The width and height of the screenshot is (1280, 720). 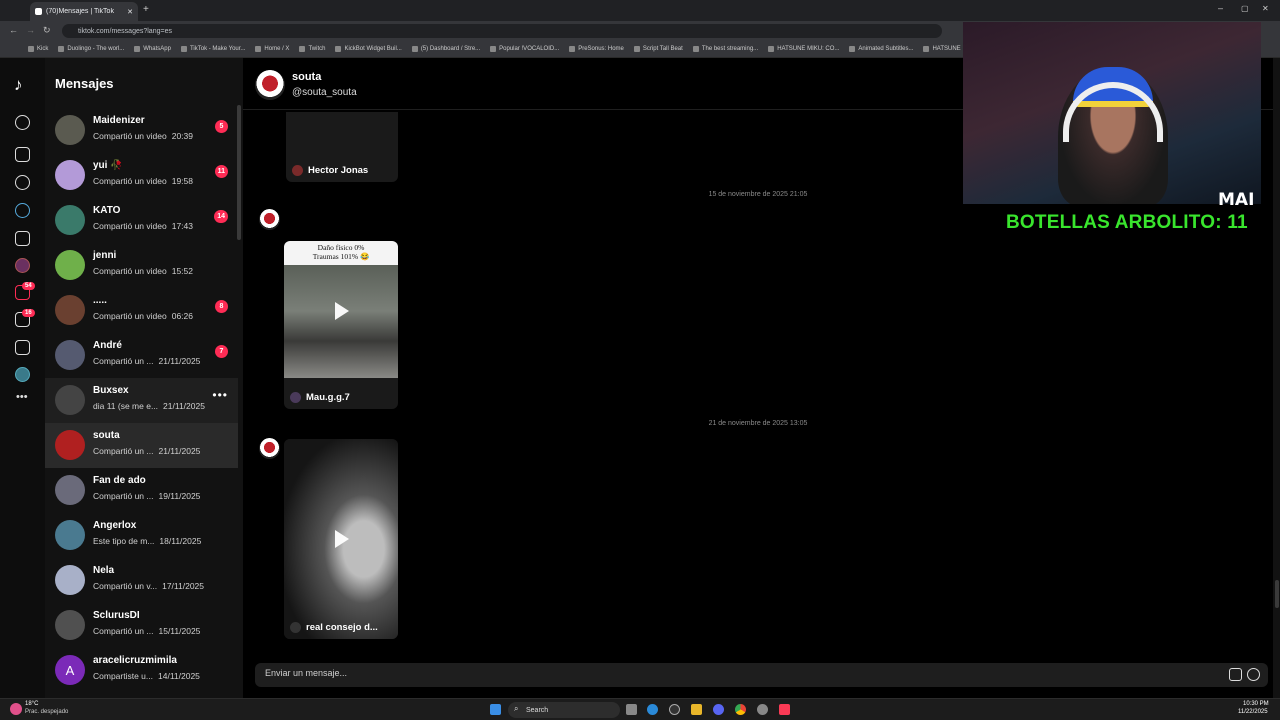 What do you see at coordinates (22, 210) in the screenshot?
I see `live-icon` at bounding box center [22, 210].